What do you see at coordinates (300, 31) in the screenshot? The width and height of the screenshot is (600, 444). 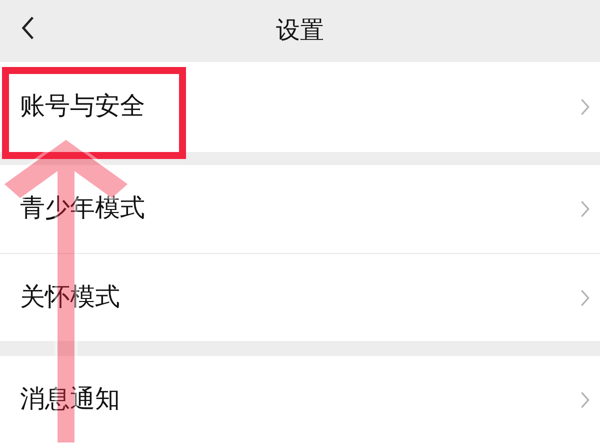 I see `page-title: 设置` at bounding box center [300, 31].